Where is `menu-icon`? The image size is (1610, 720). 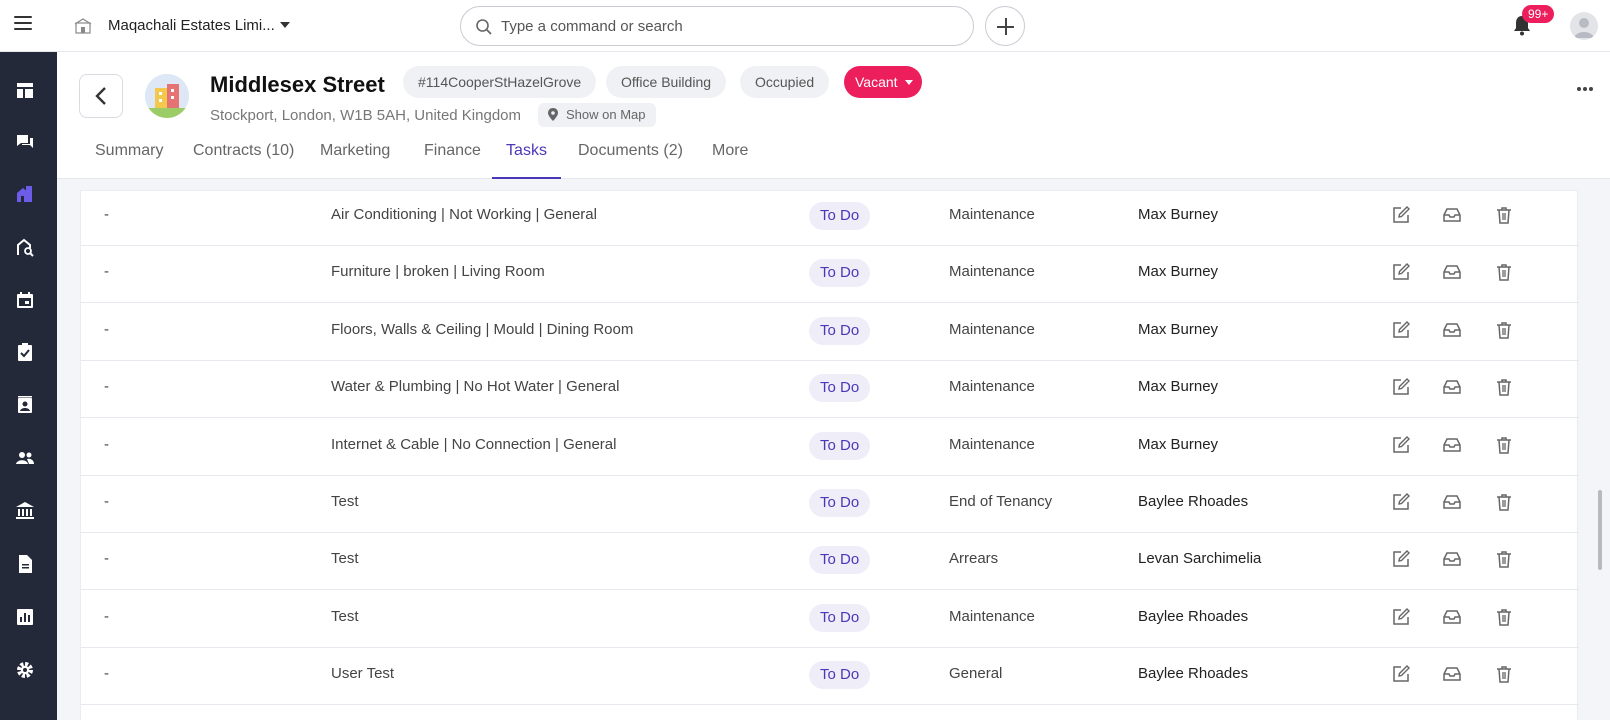
menu-icon is located at coordinates (23, 25).